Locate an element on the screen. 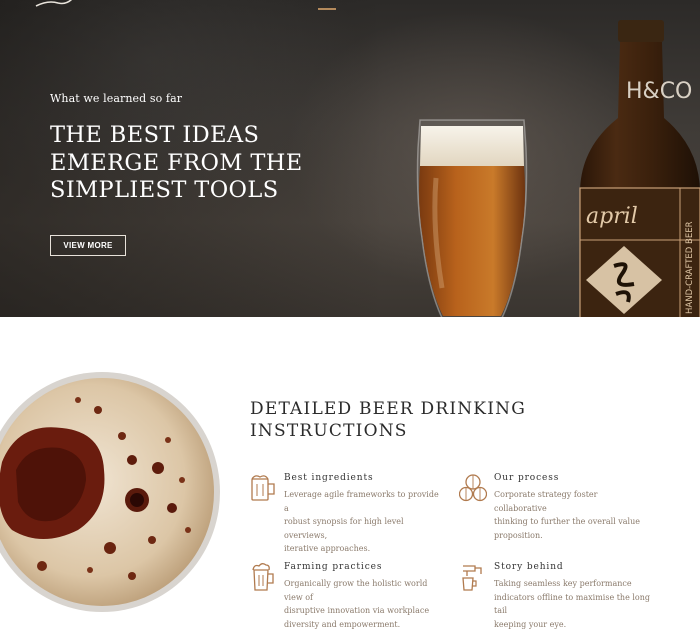  bottle-script-text: april is located at coordinates (612, 216).